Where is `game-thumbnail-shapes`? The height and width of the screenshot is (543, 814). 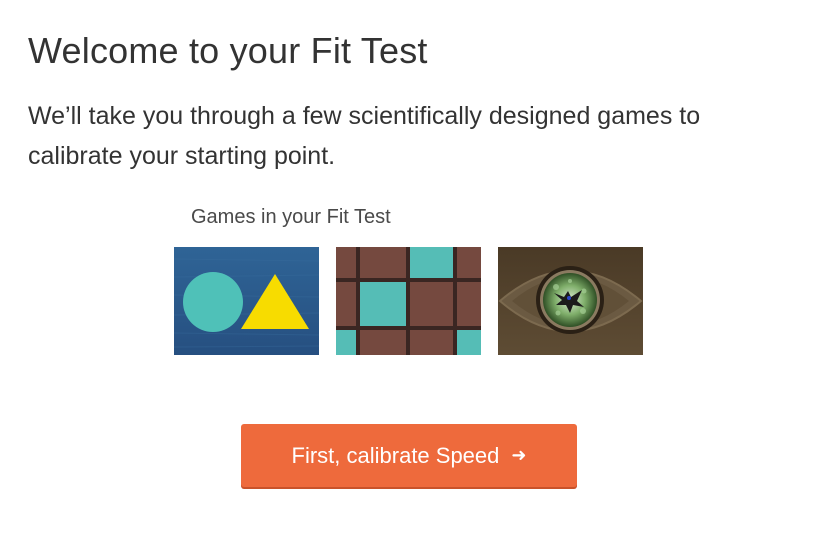
game-thumbnail-shapes is located at coordinates (246, 301).